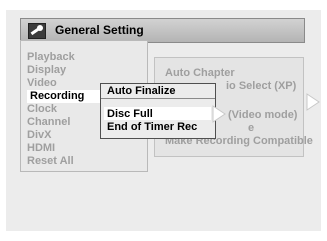 The image size is (327, 241). I want to click on submenu-item-partial: e, so click(251, 128).